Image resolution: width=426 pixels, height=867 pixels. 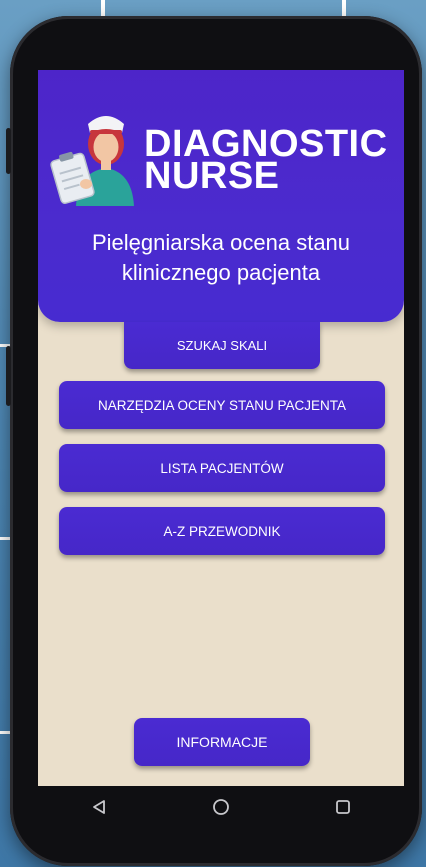 I want to click on search-scale-button: SZUKAJ SKALI, so click(x=222, y=345).